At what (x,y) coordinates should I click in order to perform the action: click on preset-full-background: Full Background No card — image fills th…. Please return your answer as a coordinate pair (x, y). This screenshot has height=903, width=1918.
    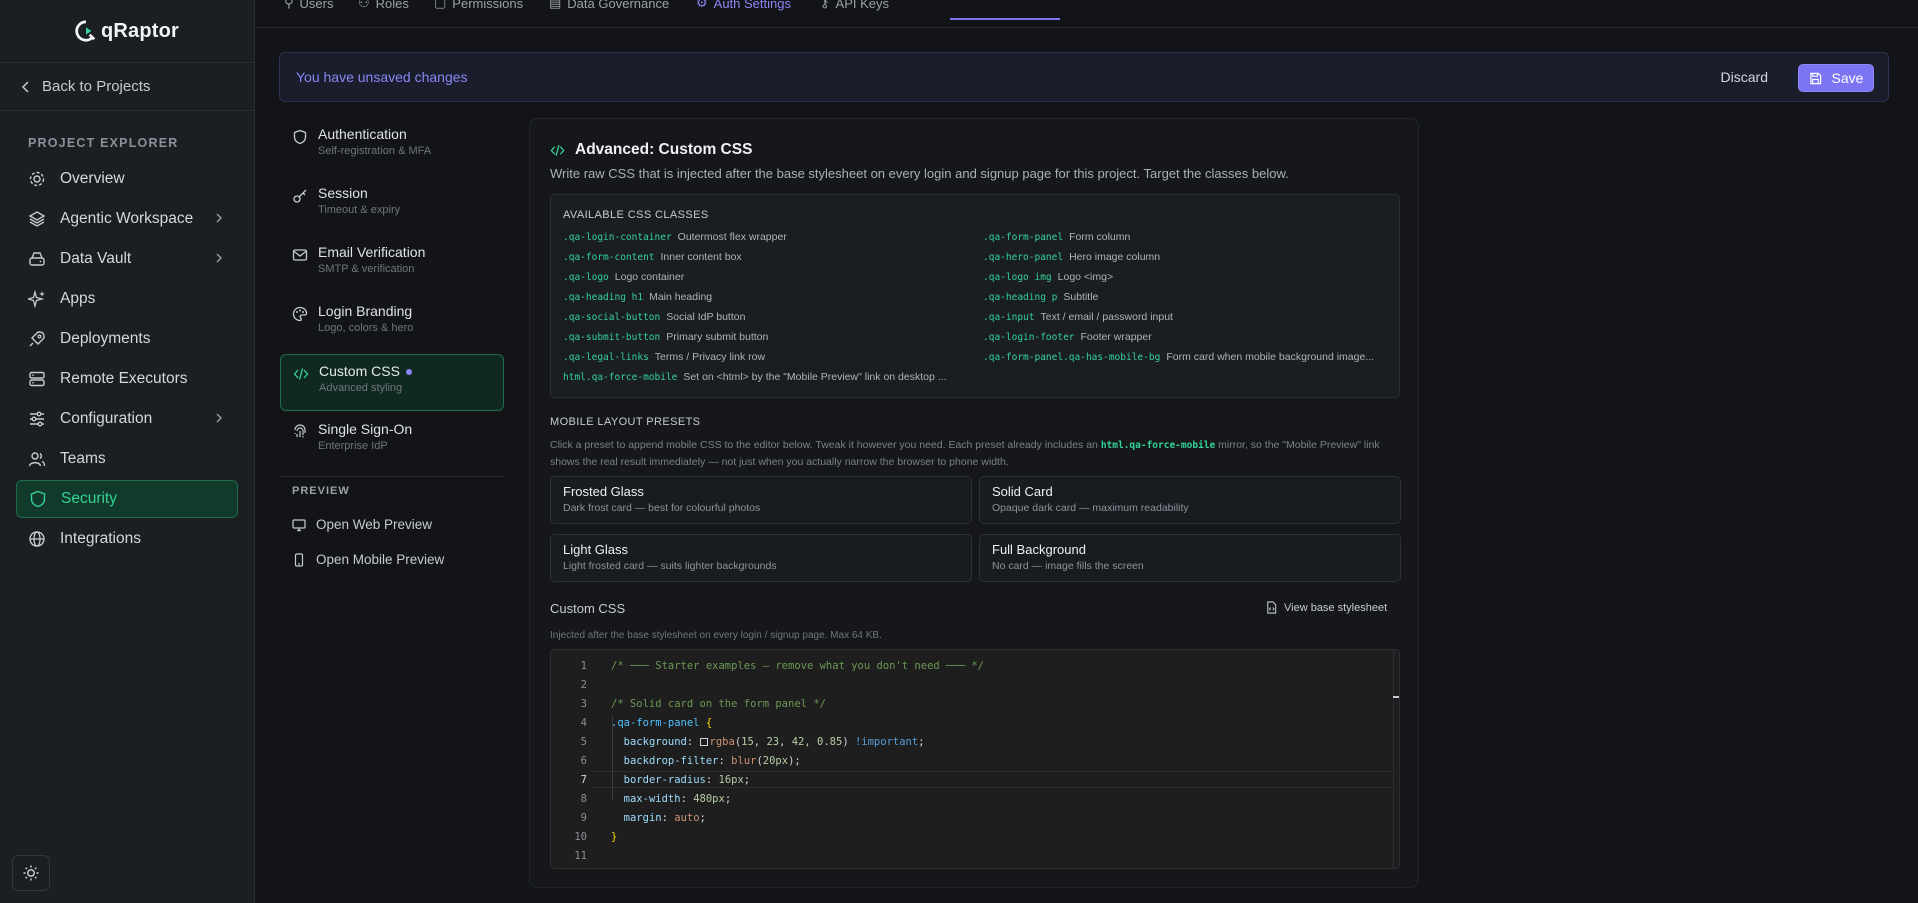
    Looking at the image, I should click on (1190, 558).